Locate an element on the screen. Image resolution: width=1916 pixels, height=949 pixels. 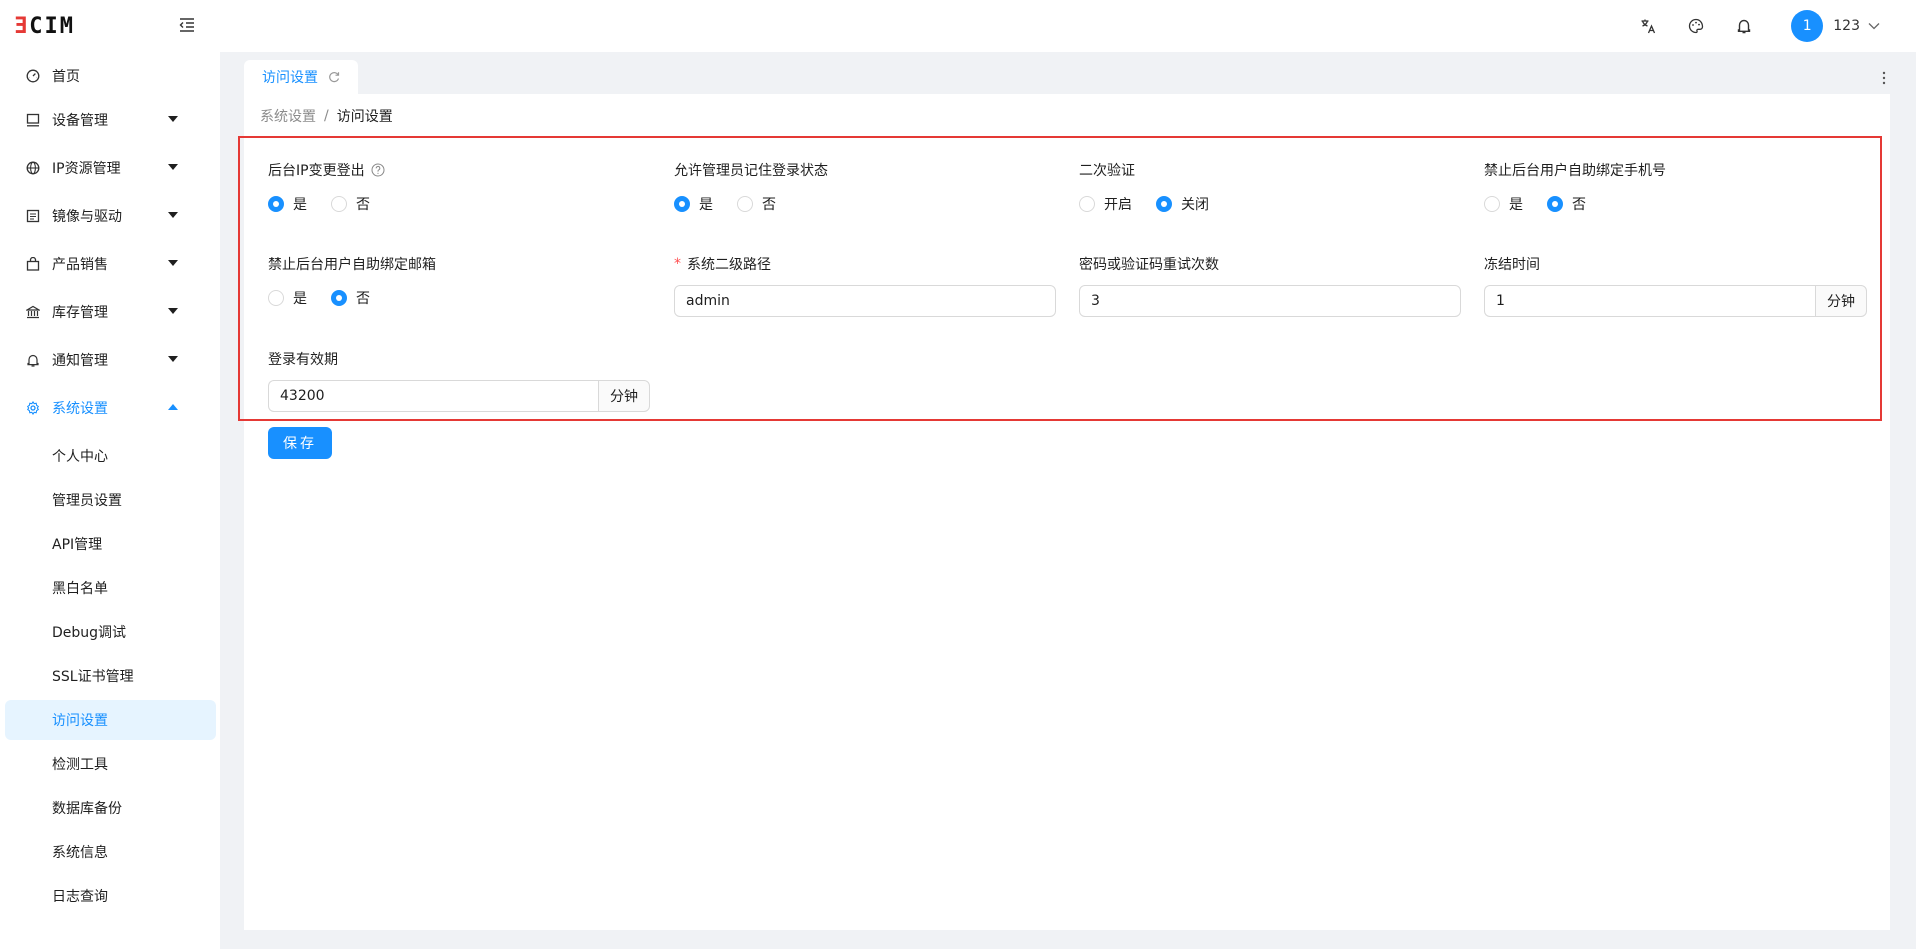
field-label-text: 系统二级路径 is located at coordinates (729, 265).